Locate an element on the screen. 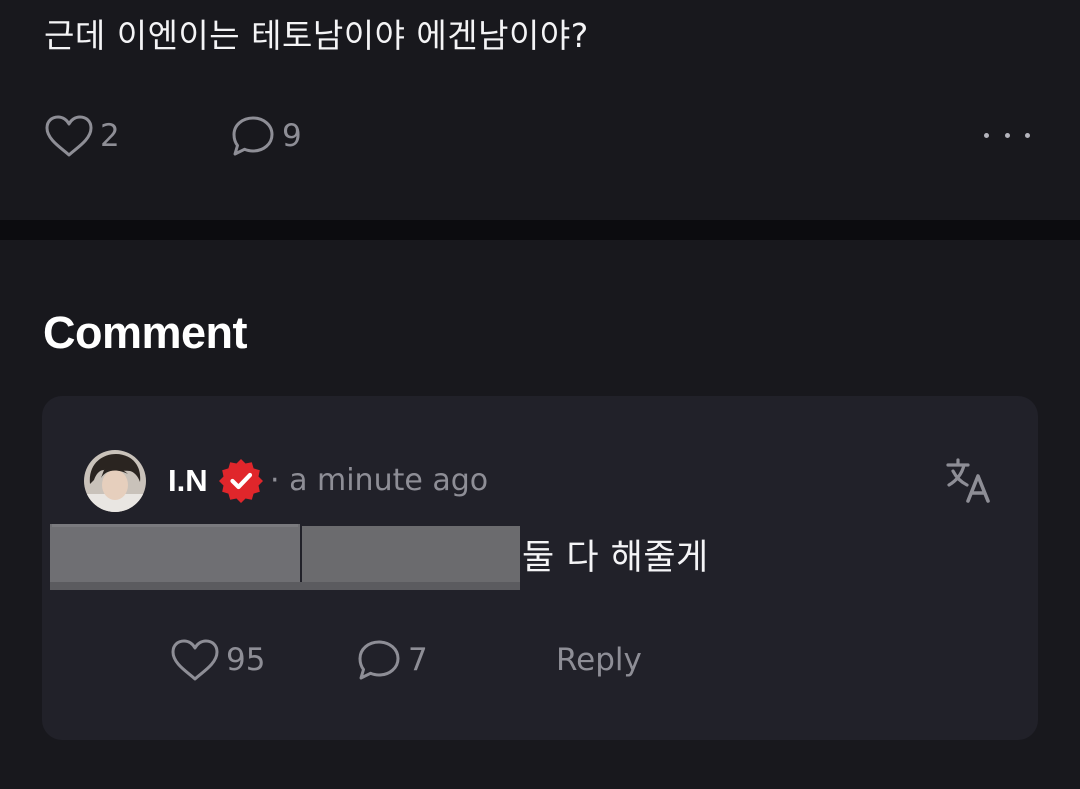 This screenshot has height=789, width=1080. translate-icon is located at coordinates (969, 481).